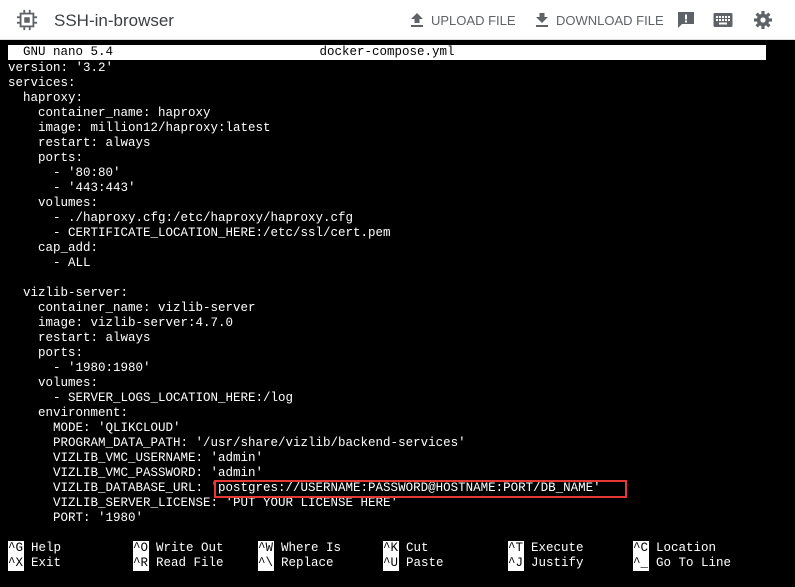  What do you see at coordinates (68, 413) in the screenshot?
I see `code-line: environment:` at bounding box center [68, 413].